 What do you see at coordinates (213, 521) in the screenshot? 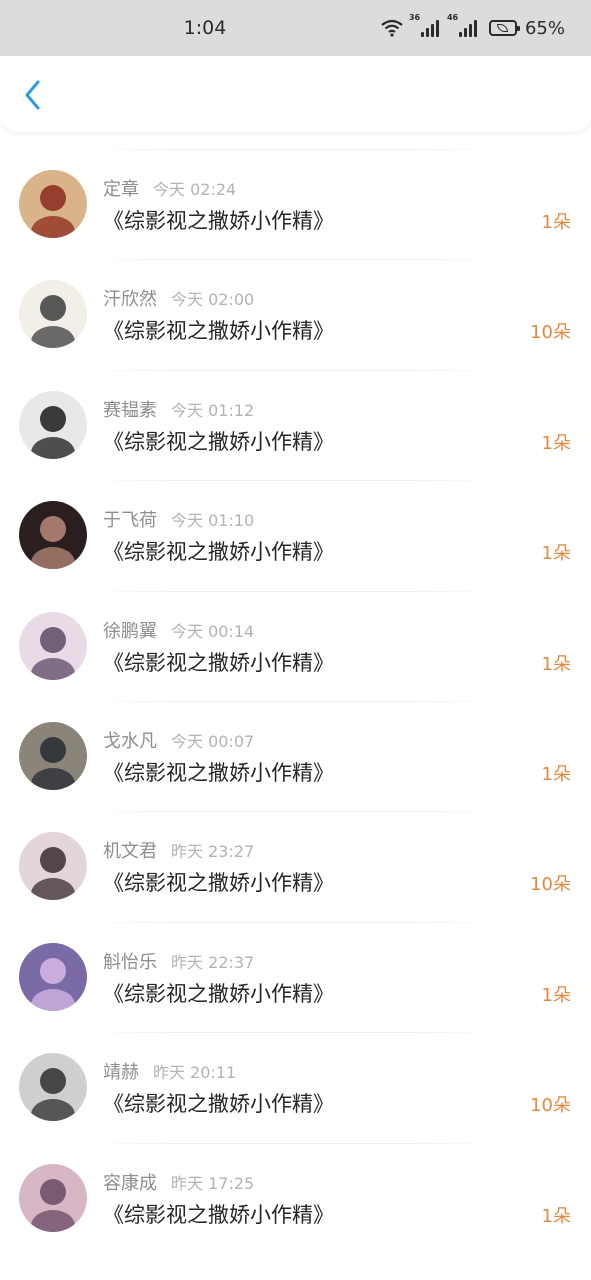
I see `gift-time: 今天 01:10` at bounding box center [213, 521].